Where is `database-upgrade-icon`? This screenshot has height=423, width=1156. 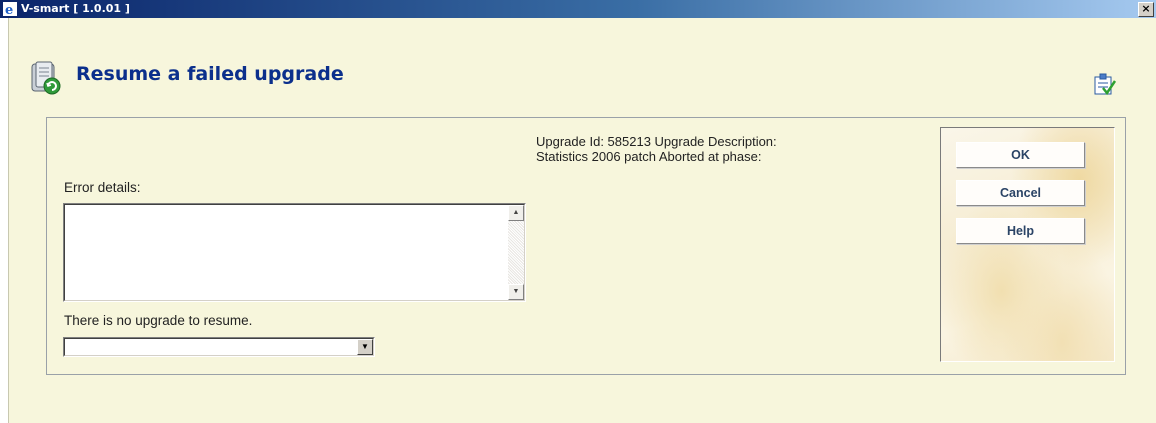 database-upgrade-icon is located at coordinates (46, 78).